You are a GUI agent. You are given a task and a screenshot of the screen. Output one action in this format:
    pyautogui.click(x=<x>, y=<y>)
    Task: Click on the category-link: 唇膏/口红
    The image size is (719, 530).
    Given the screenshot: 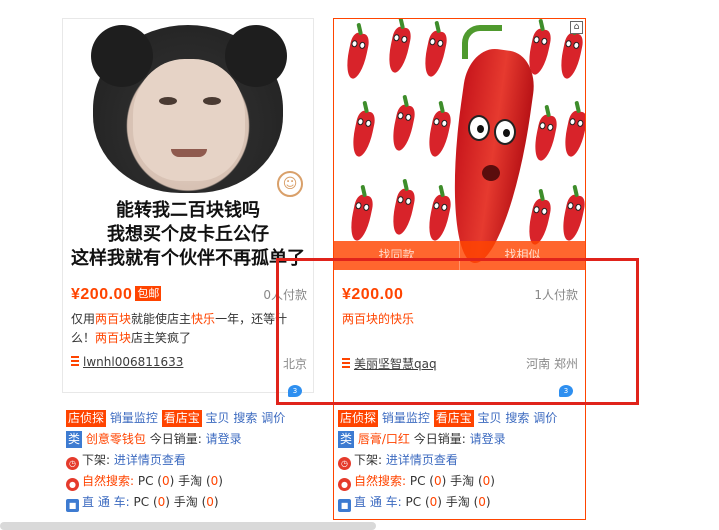 What is the action you would take?
    pyautogui.click(x=384, y=439)
    